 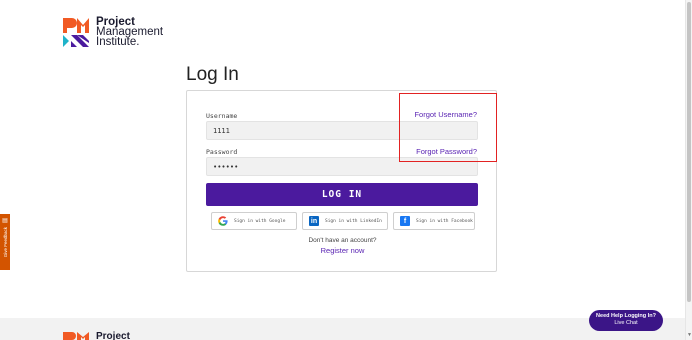 What do you see at coordinates (118, 42) in the screenshot?
I see `brand-line-3: Institute.` at bounding box center [118, 42].